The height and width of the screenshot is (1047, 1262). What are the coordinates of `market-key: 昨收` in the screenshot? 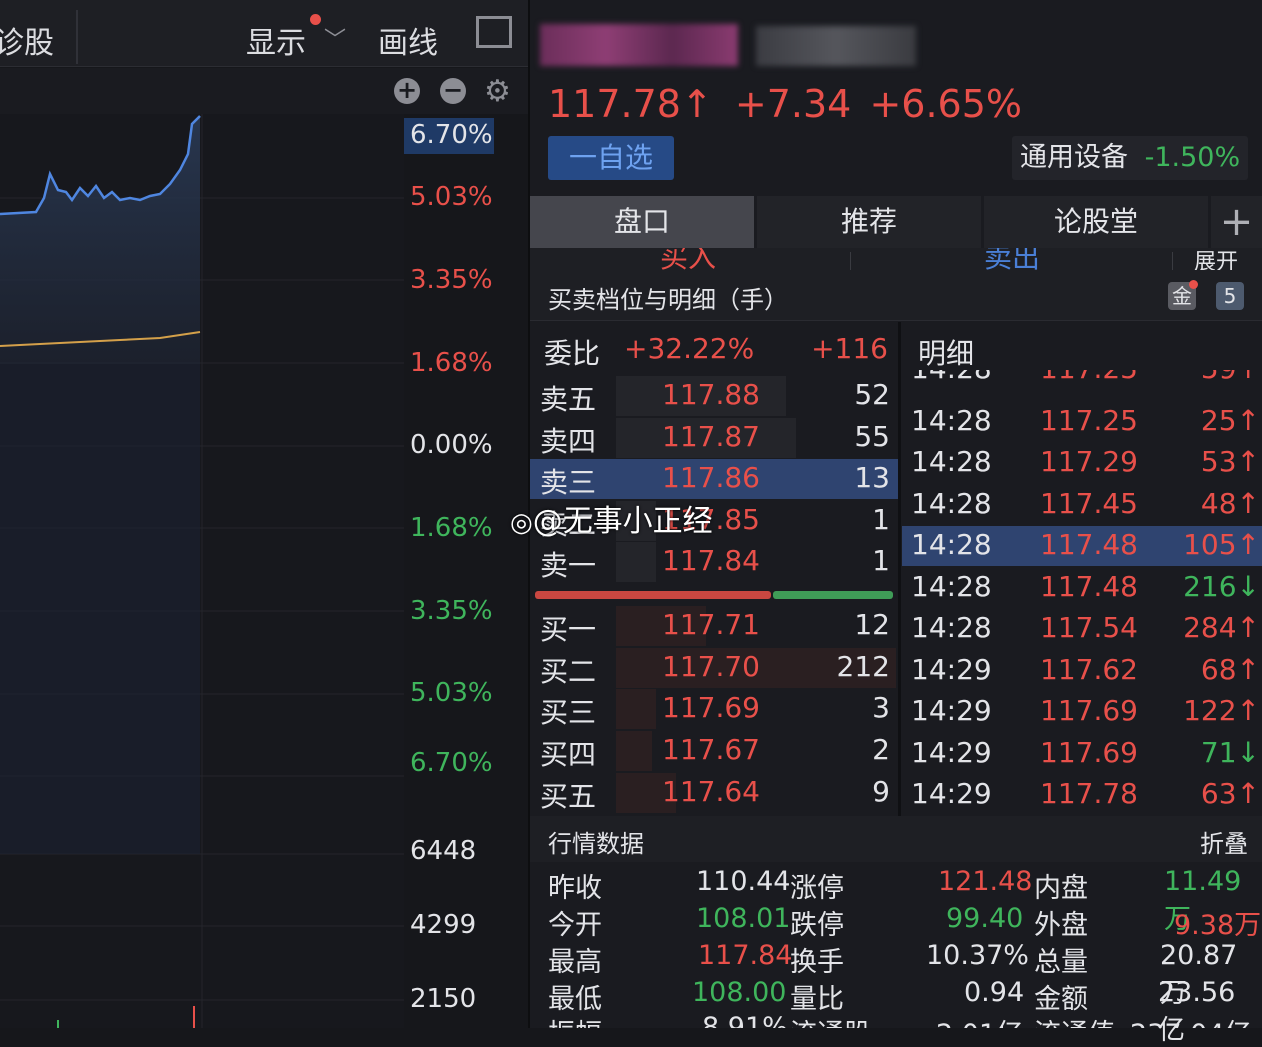 It's located at (575, 888).